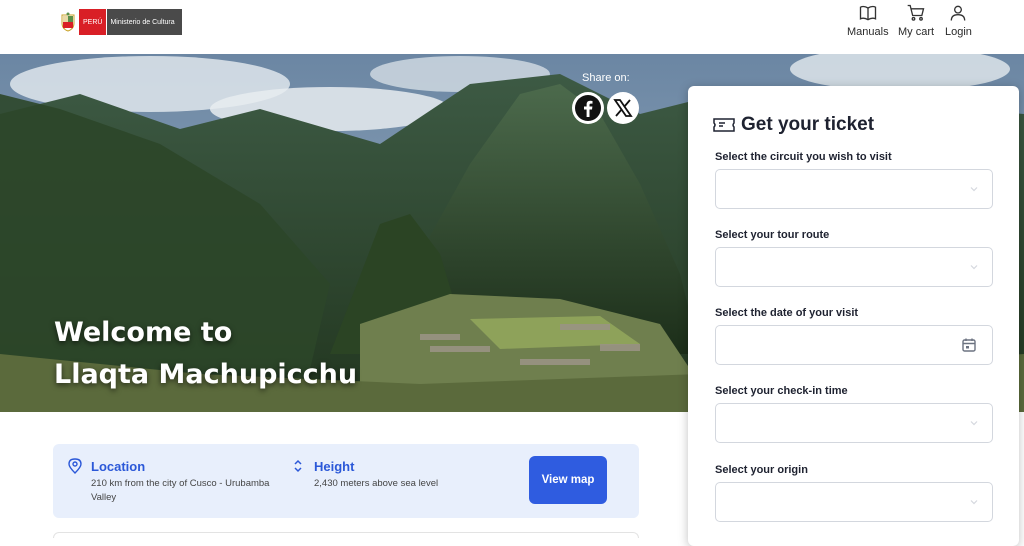 The height and width of the screenshot is (546, 1024). I want to click on view-map-button: View map, so click(568, 480).